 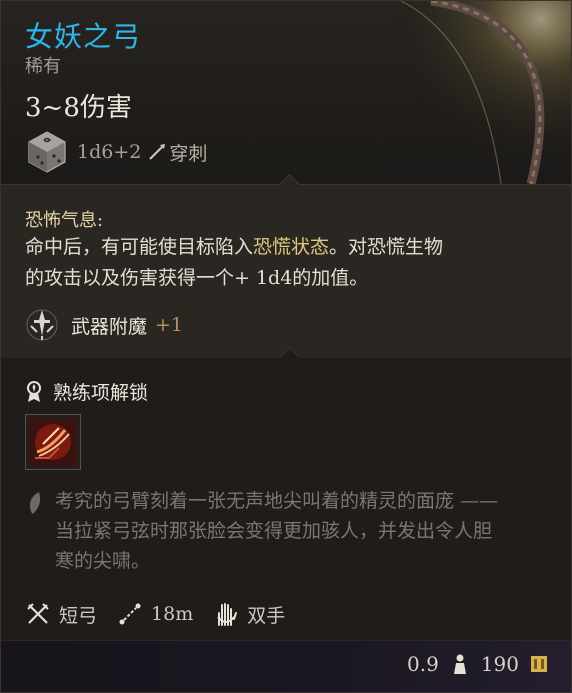 I want to click on passive-text-before: 命中后，有可能使目标陷入, so click(x=139, y=247).